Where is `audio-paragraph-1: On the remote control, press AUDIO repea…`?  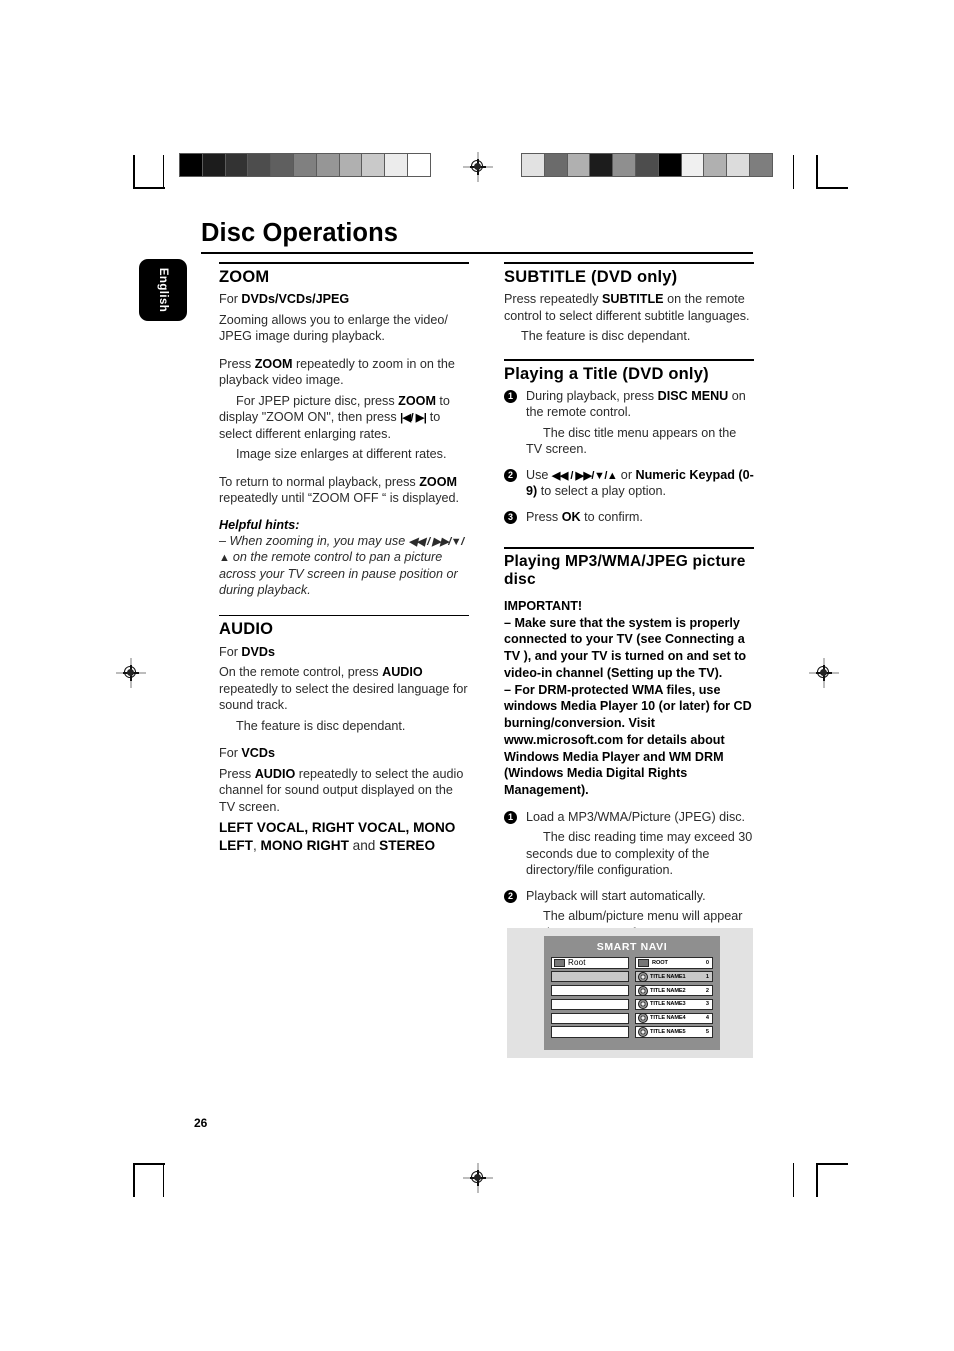
audio-paragraph-1: On the remote control, press AUDIO repea… is located at coordinates (344, 688).